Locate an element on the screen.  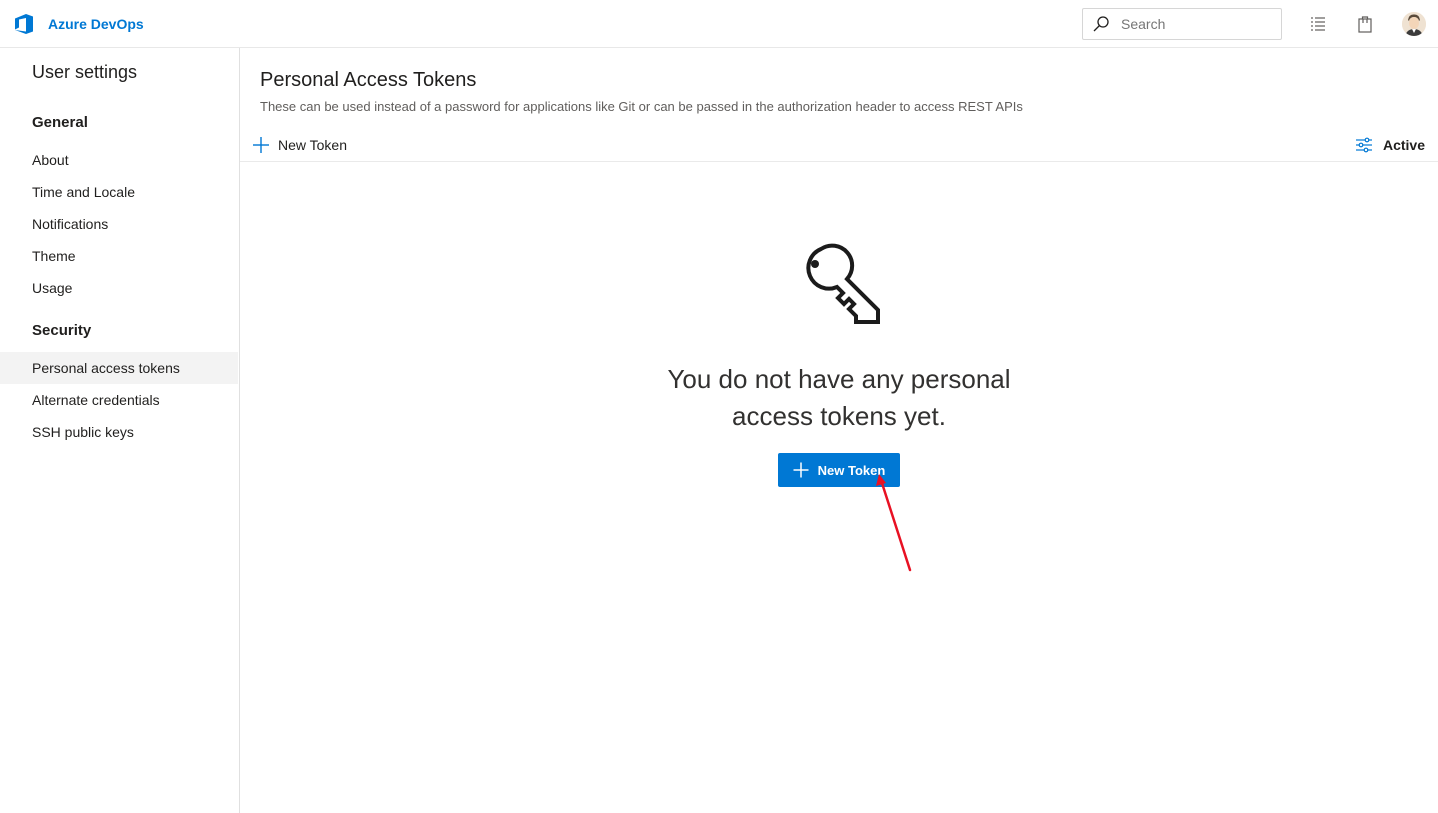
work-items-icon is located at coordinates (1318, 24).